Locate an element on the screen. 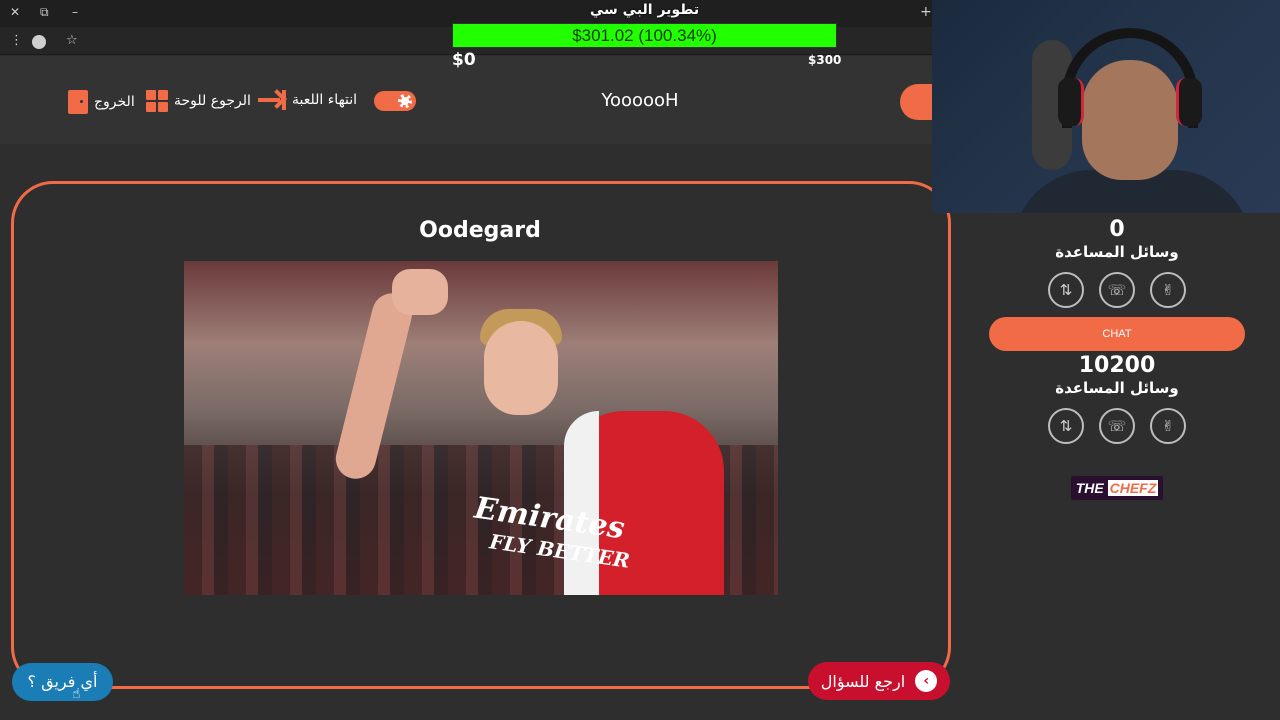  donation-max-label: $300 is located at coordinates (825, 60).